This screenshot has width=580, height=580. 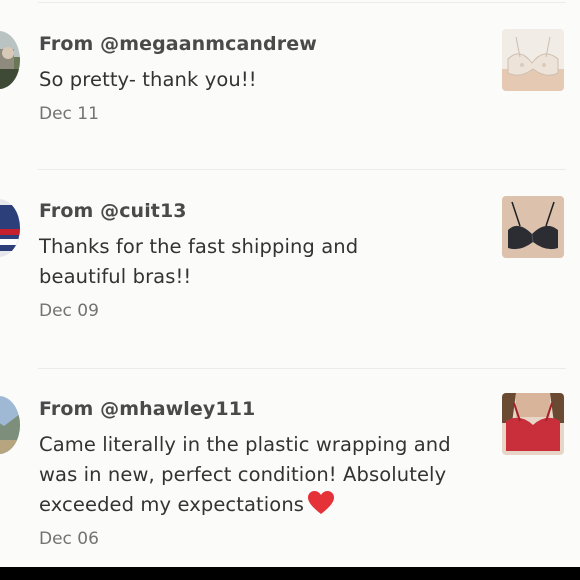 I want to click on avatar-image, so click(x=10, y=425).